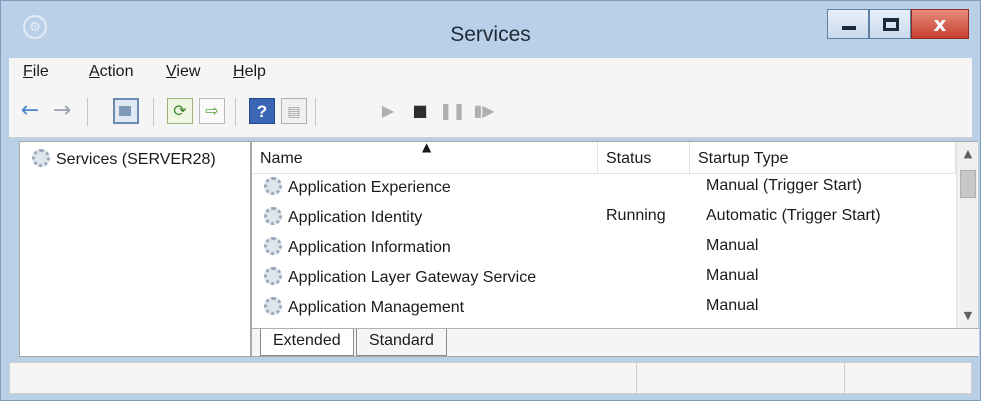 The width and height of the screenshot is (981, 401). I want to click on restart-service-icon: ▮▶, so click(484, 111).